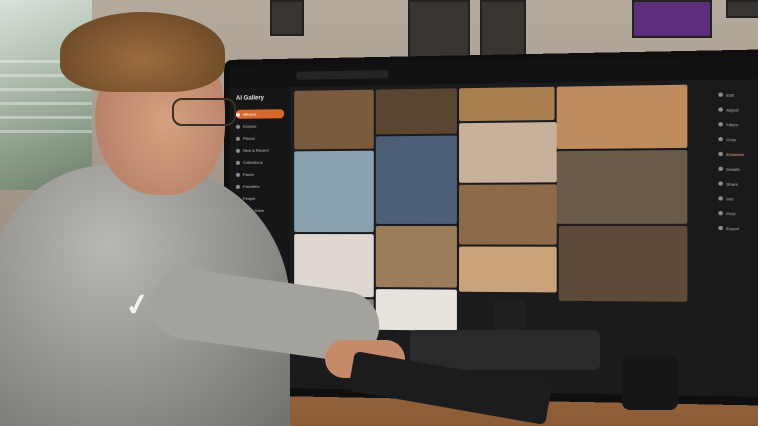 This screenshot has width=758, height=426. Describe the element at coordinates (732, 124) in the screenshot. I see `panel-item-label: Filters` at that location.